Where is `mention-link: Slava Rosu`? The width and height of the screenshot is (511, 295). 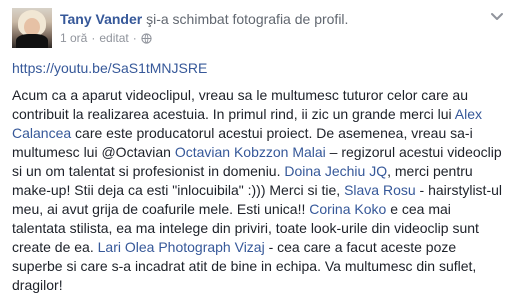
mention-link: Slava Rosu is located at coordinates (380, 190).